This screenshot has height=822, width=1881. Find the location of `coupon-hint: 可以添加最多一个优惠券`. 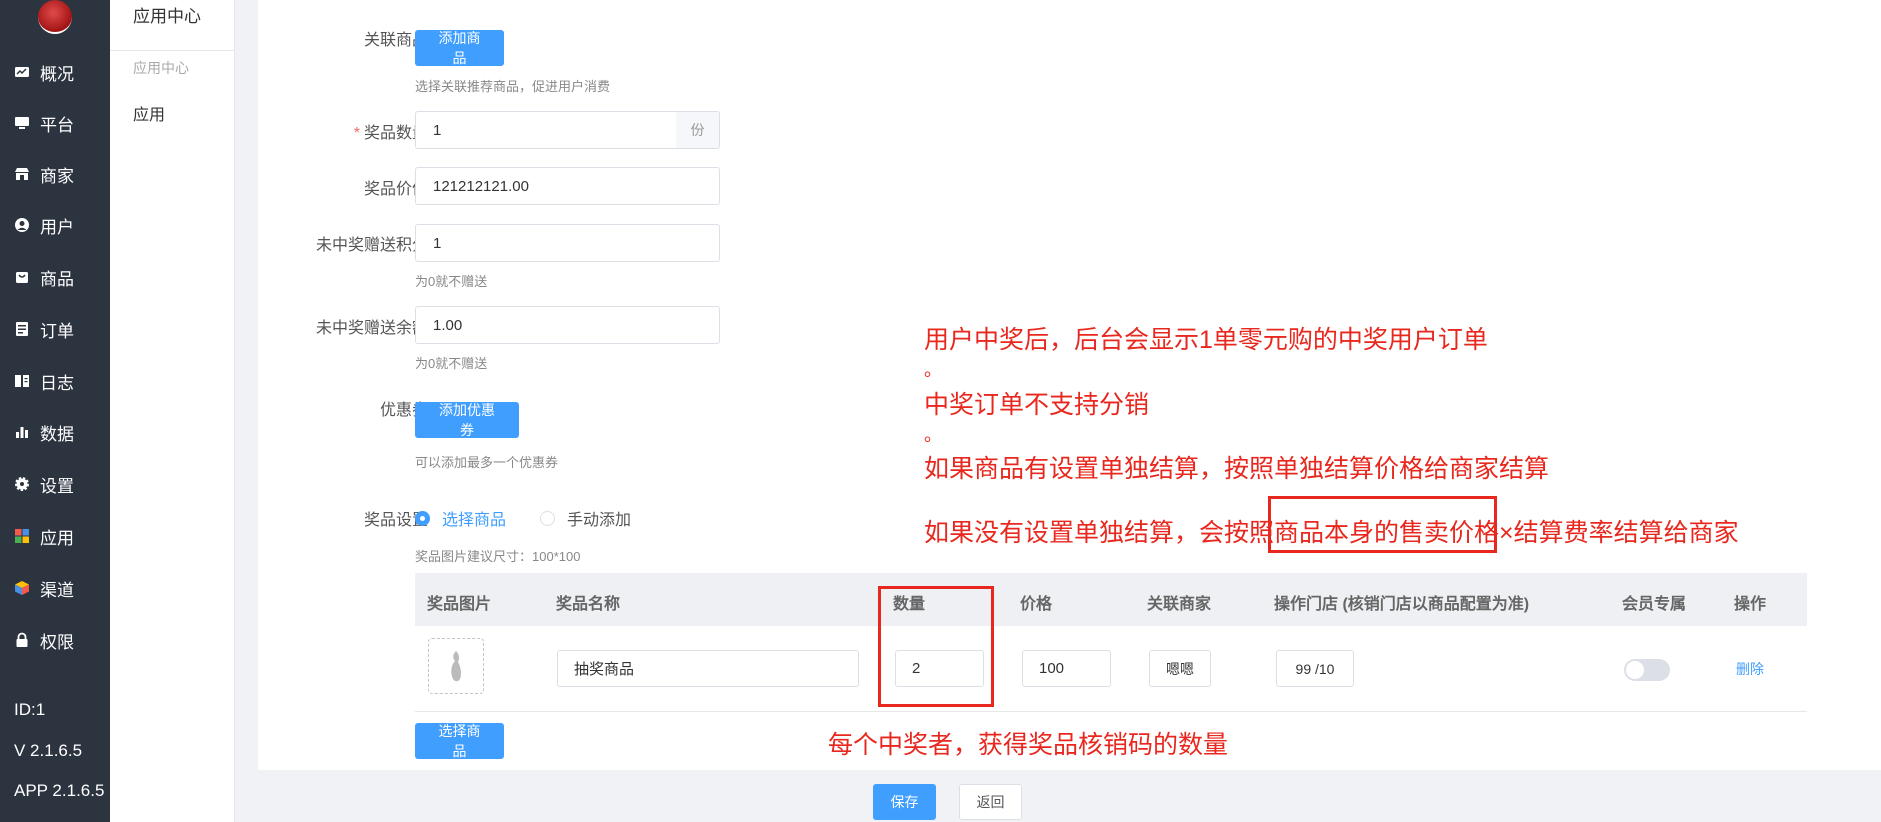

coupon-hint: 可以添加最多一个优惠券 is located at coordinates (487, 462).